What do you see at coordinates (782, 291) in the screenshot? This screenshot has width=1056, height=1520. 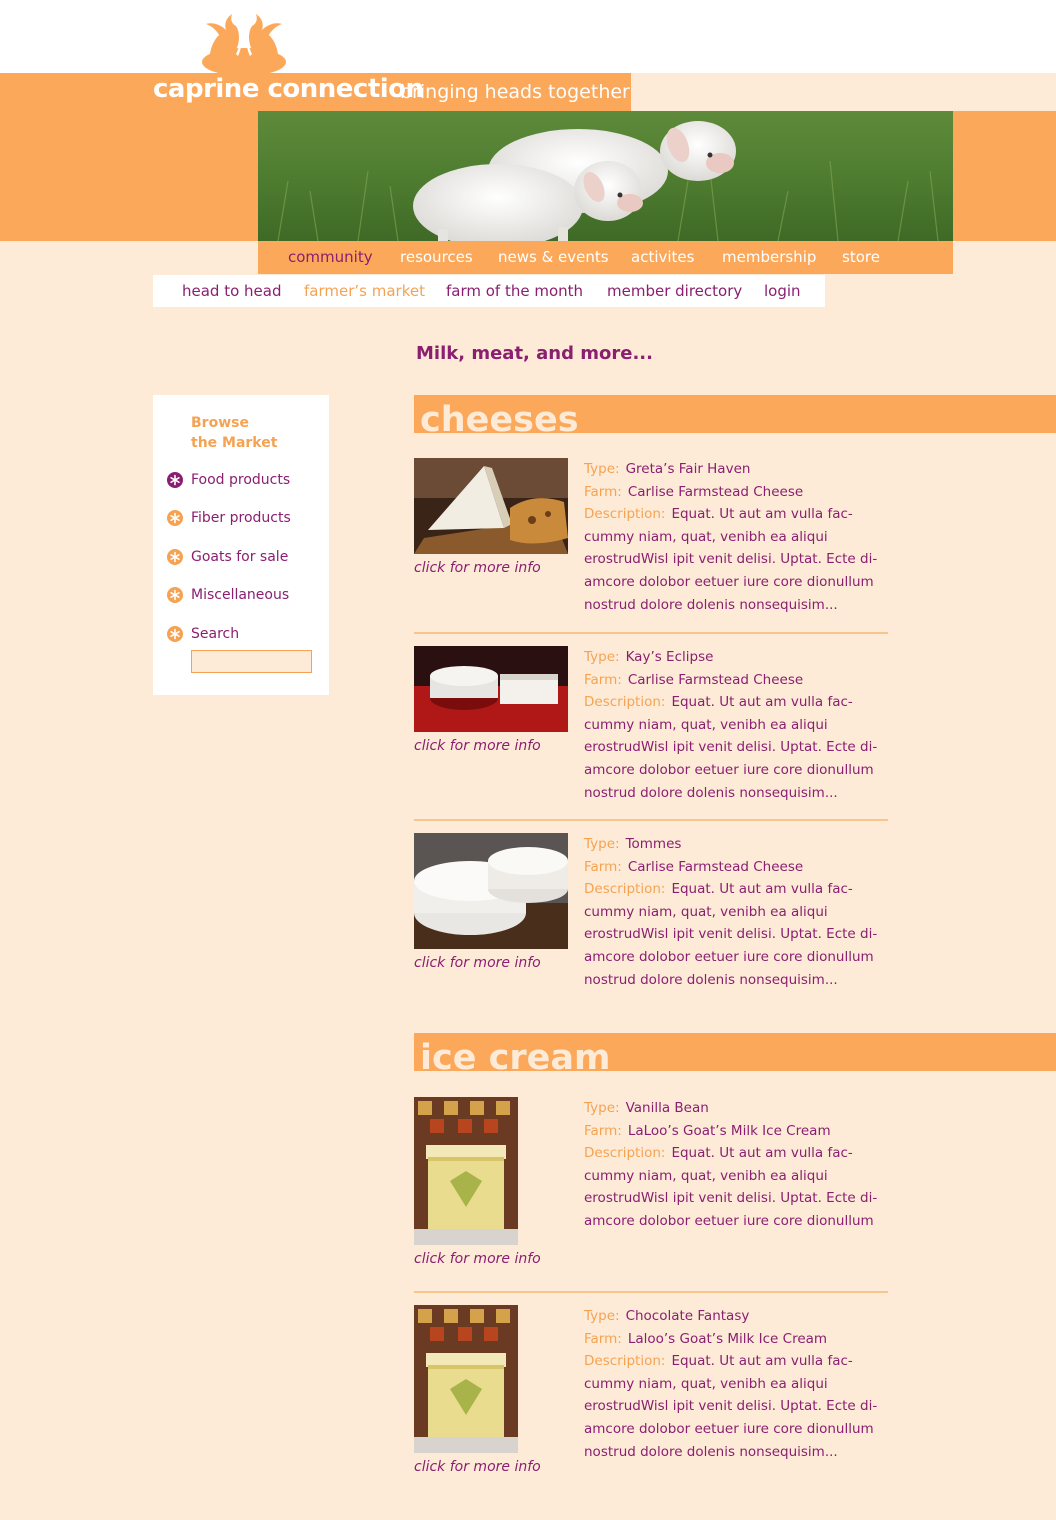 I see `sub-nav-login: login` at bounding box center [782, 291].